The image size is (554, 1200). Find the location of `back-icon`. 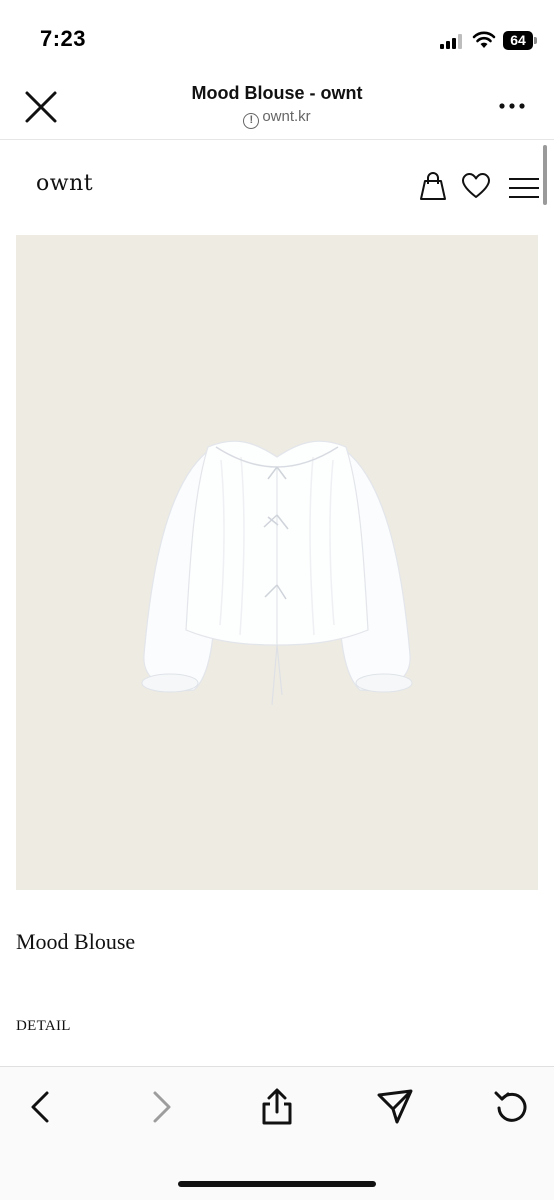

back-icon is located at coordinates (42, 1107).